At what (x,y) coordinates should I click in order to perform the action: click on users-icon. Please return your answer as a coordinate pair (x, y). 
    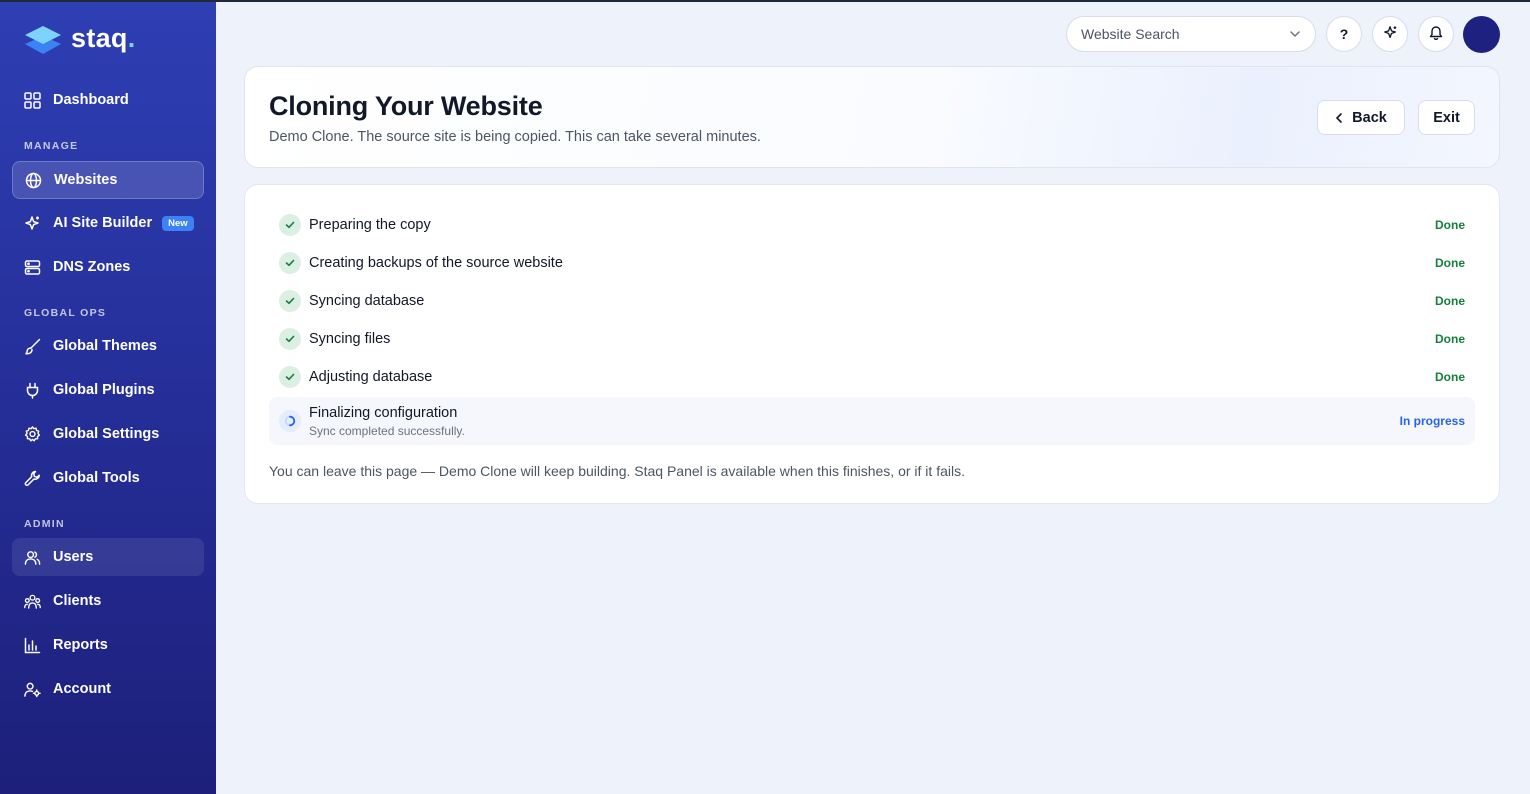
    Looking at the image, I should click on (32, 557).